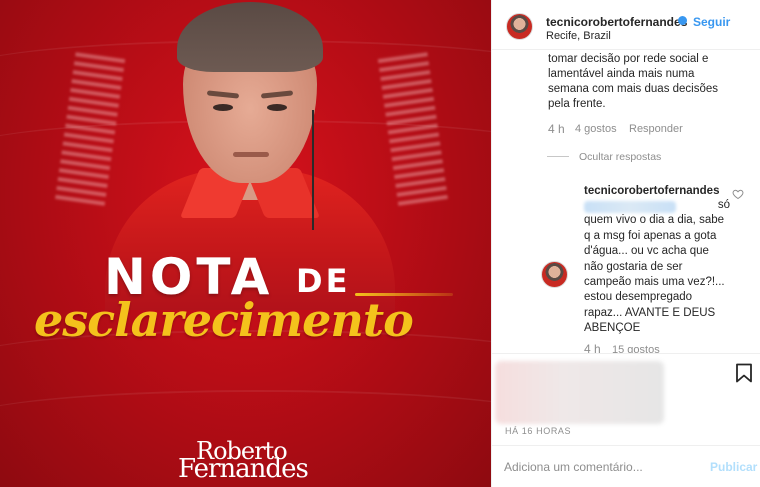 This screenshot has height=487, width=760. Describe the element at coordinates (711, 22) in the screenshot. I see `follow-button: Seguir` at that location.